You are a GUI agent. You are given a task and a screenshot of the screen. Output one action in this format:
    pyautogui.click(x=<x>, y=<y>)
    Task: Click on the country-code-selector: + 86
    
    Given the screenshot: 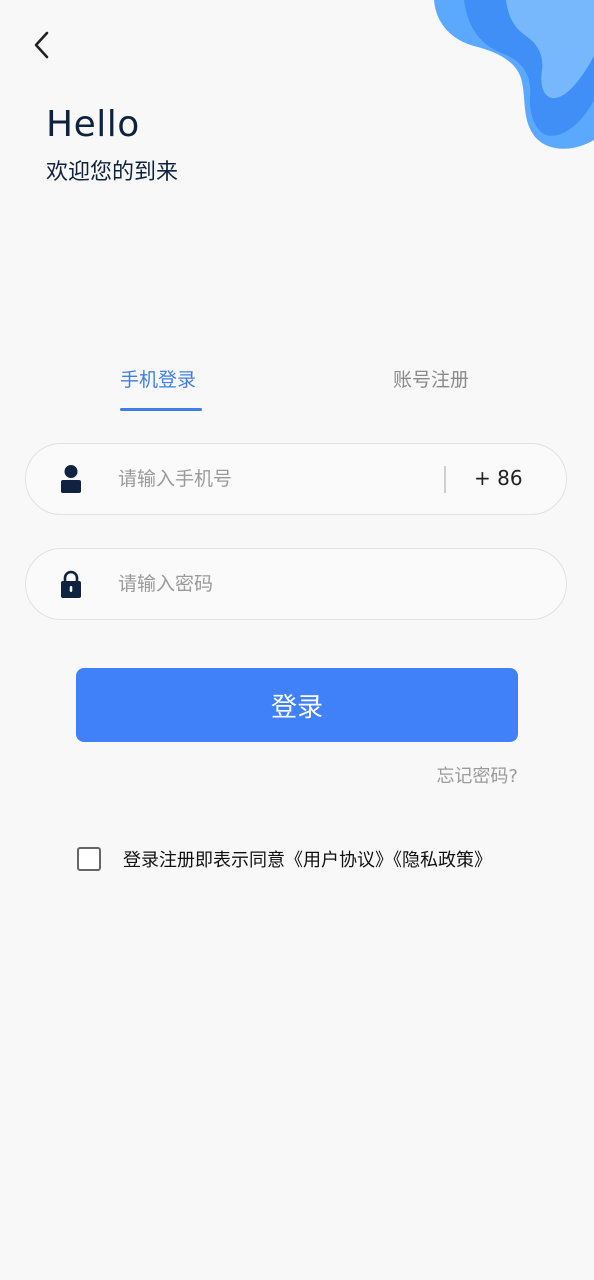 What is the action you would take?
    pyautogui.click(x=498, y=478)
    